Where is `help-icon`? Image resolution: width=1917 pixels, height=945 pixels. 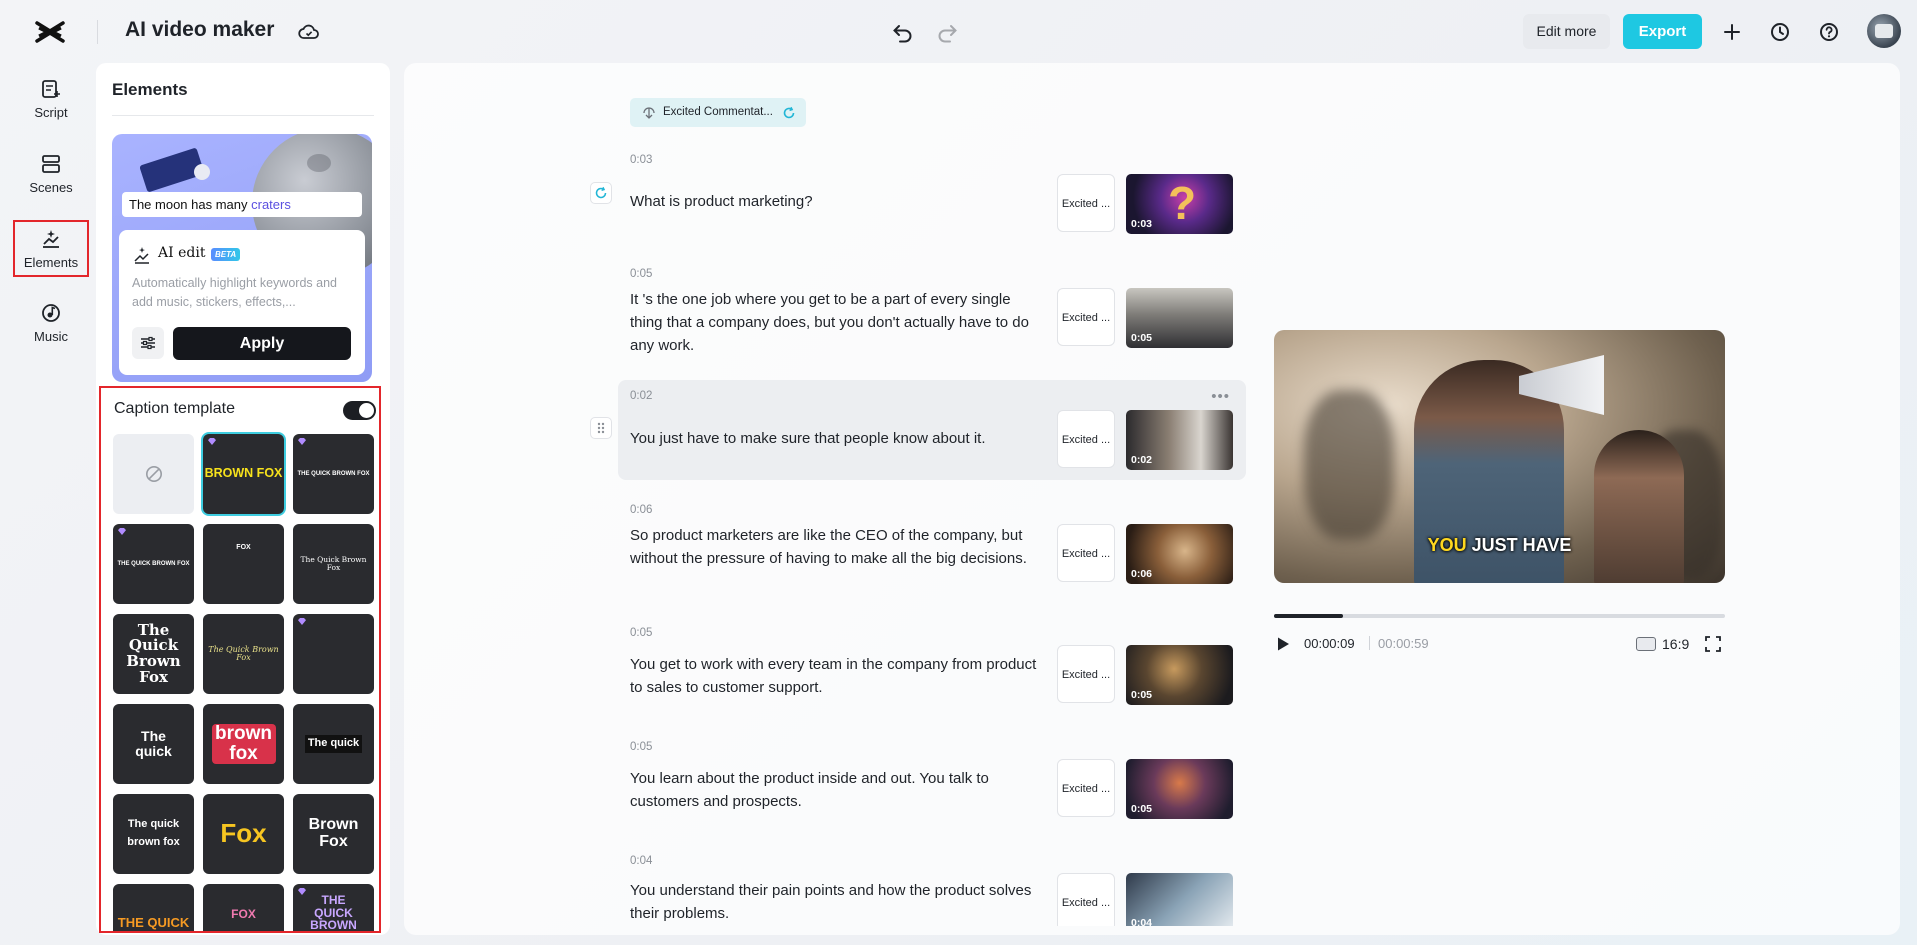
help-icon is located at coordinates (1829, 32).